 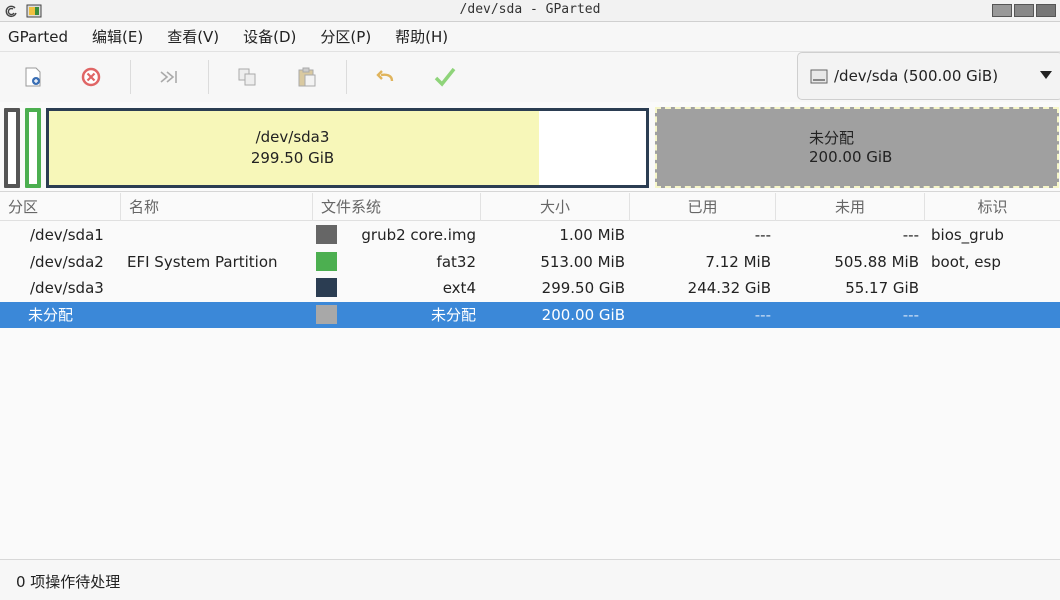 I want to click on chevron-down-icon, so click(x=1046, y=75).